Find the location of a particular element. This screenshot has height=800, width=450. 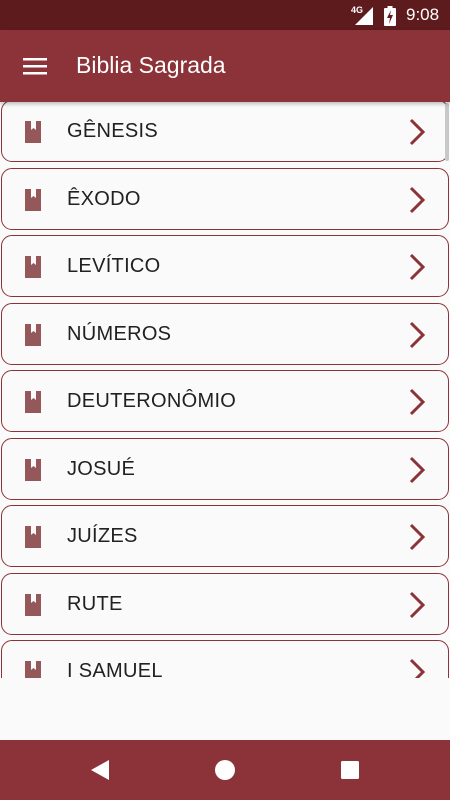

scrollbar is located at coordinates (447, 132).